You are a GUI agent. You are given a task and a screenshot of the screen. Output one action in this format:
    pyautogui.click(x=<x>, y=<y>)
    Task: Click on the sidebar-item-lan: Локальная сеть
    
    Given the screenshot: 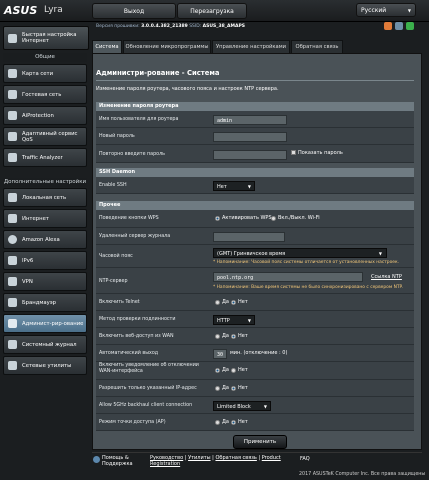 What is the action you would take?
    pyautogui.click(x=45, y=197)
    